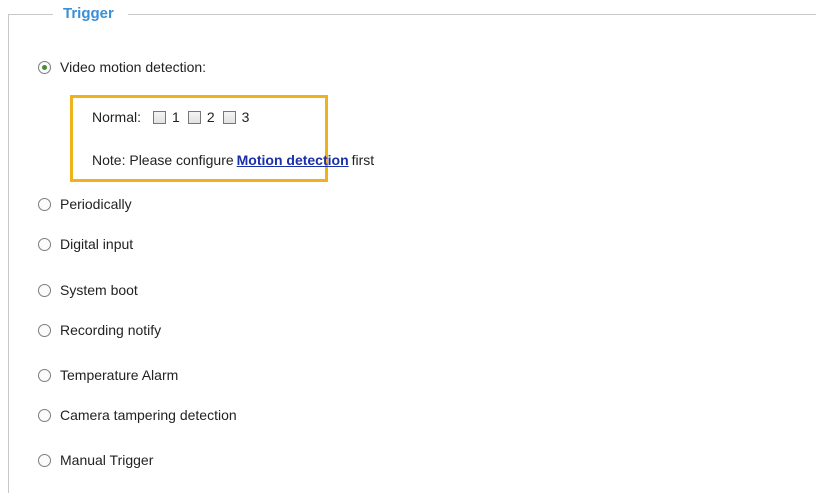 The height and width of the screenshot is (493, 816). Describe the element at coordinates (119, 375) in the screenshot. I see `option-label: Temperature Alarm` at that location.